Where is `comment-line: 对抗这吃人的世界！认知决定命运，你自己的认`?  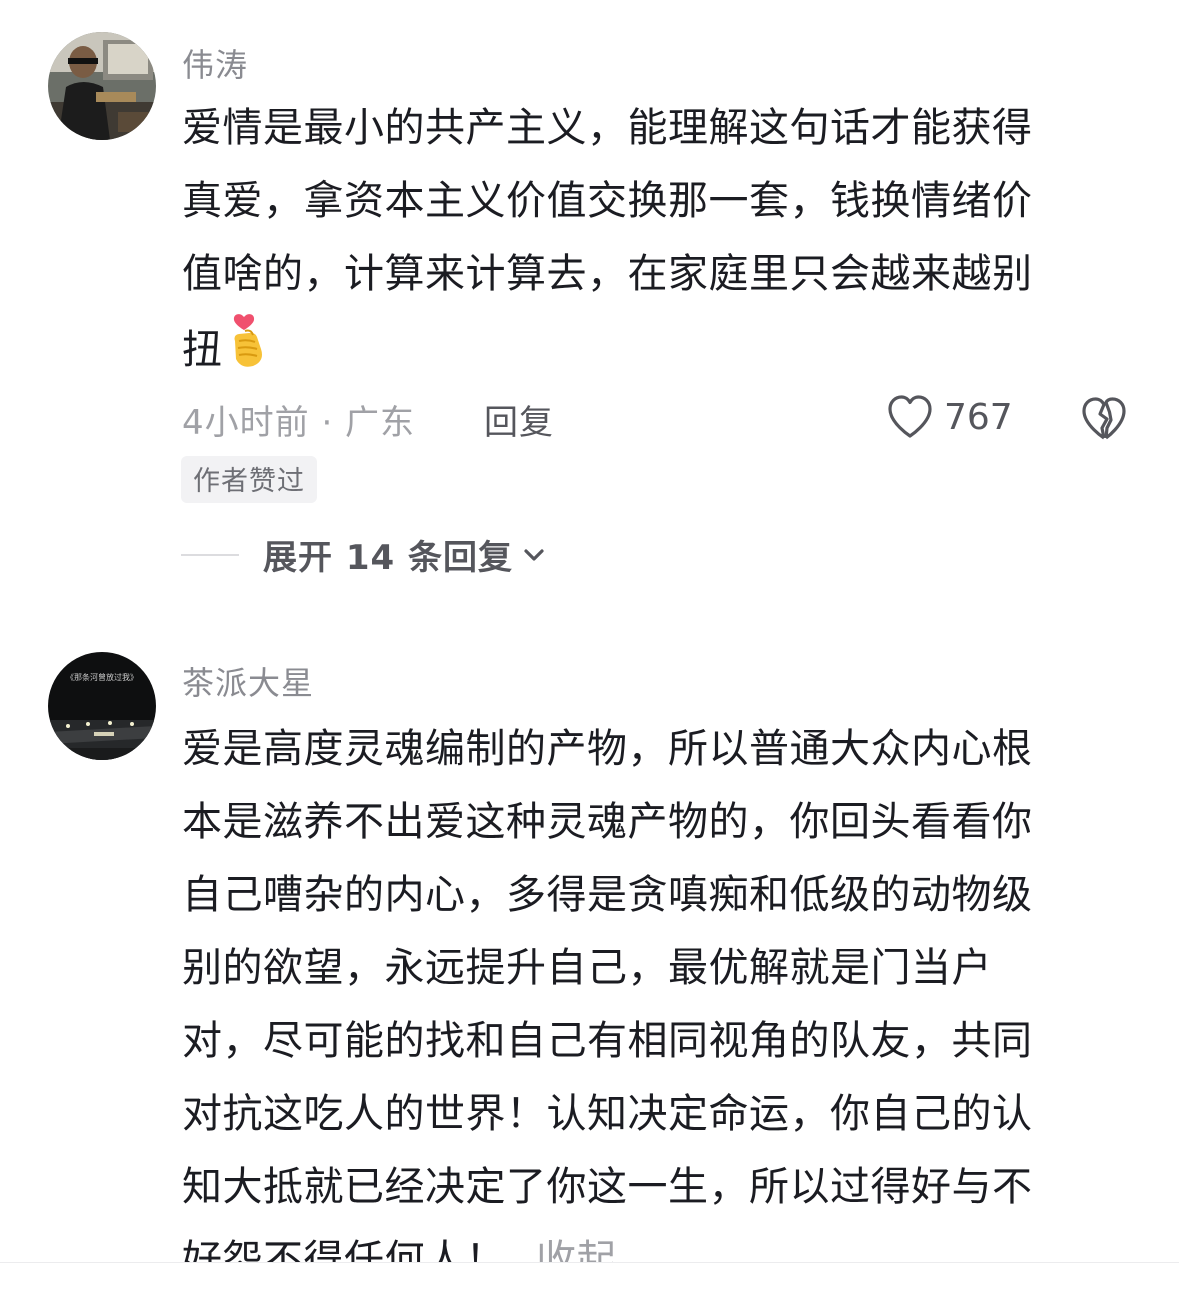
comment-line: 对抗这吃人的世界！认知决定命运，你自己的认 is located at coordinates (607, 1114).